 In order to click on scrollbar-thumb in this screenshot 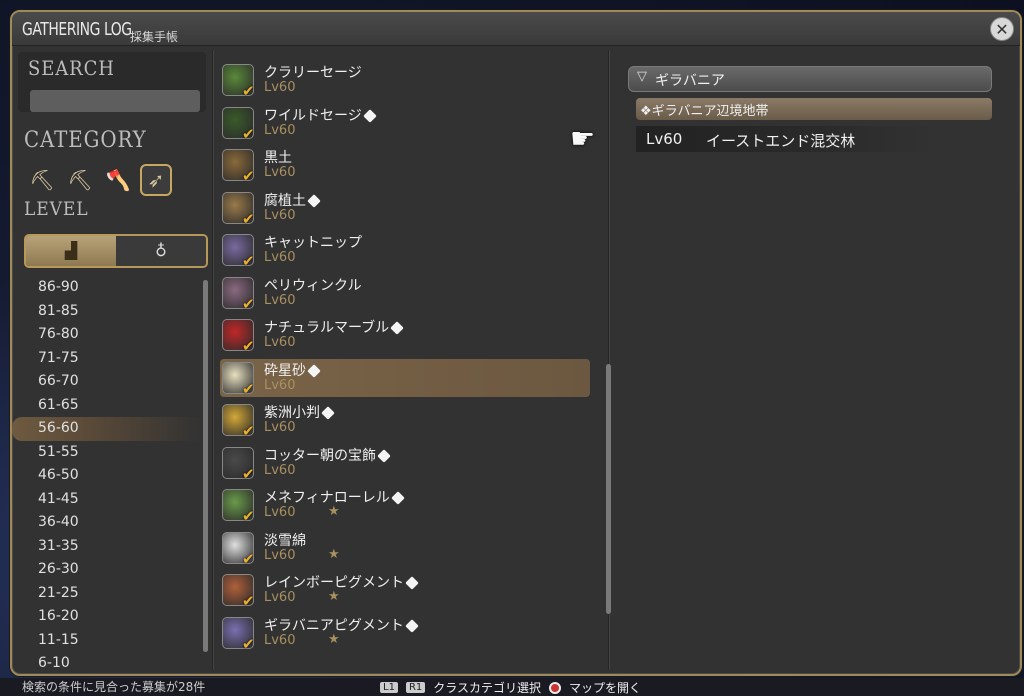, I will do `click(205, 466)`.